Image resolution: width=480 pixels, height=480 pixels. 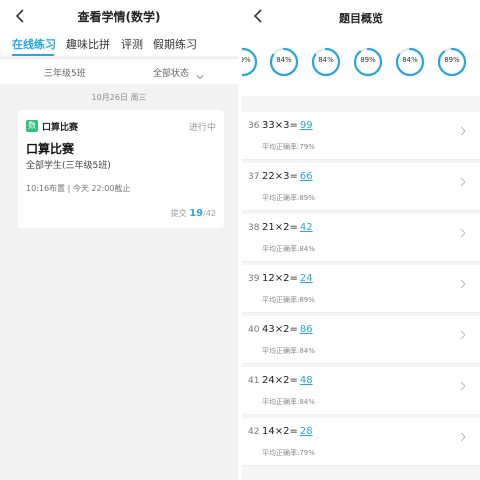 I want to click on answer-value: 24, so click(x=306, y=278).